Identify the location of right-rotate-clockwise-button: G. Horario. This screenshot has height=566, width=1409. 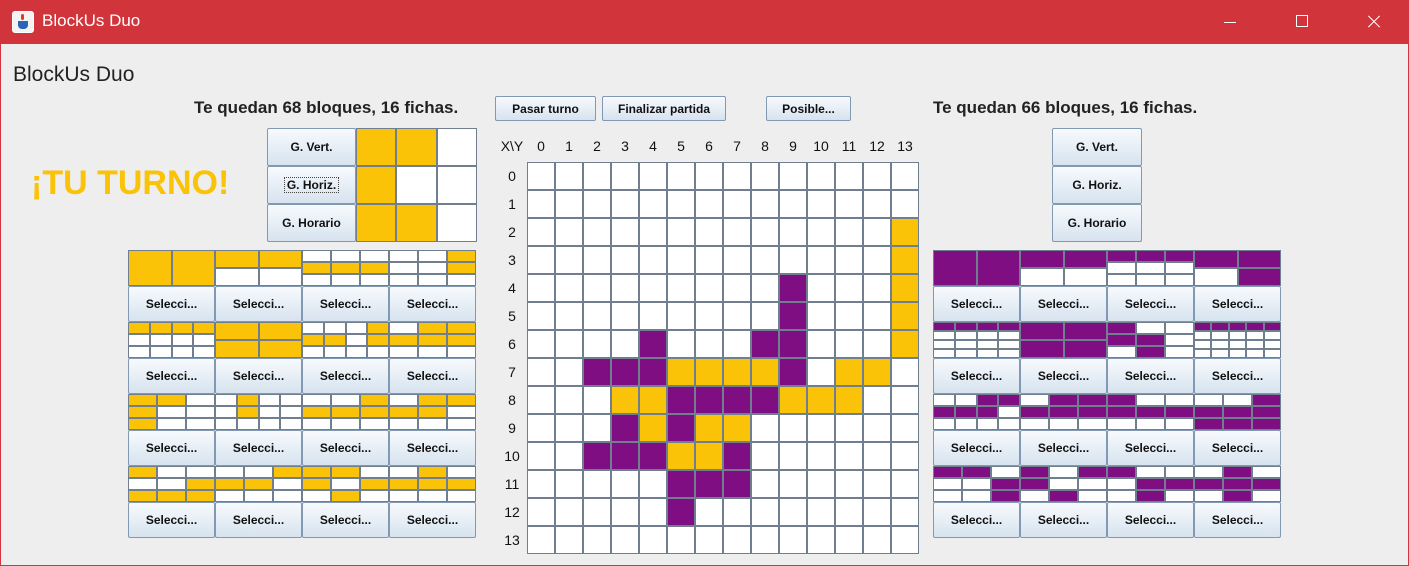
(1097, 223).